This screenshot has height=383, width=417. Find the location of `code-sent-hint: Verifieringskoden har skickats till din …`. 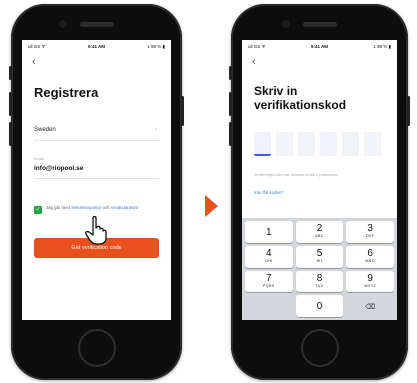

code-sent-hint: Verifieringskoden har skickats till din … is located at coordinates (296, 175).